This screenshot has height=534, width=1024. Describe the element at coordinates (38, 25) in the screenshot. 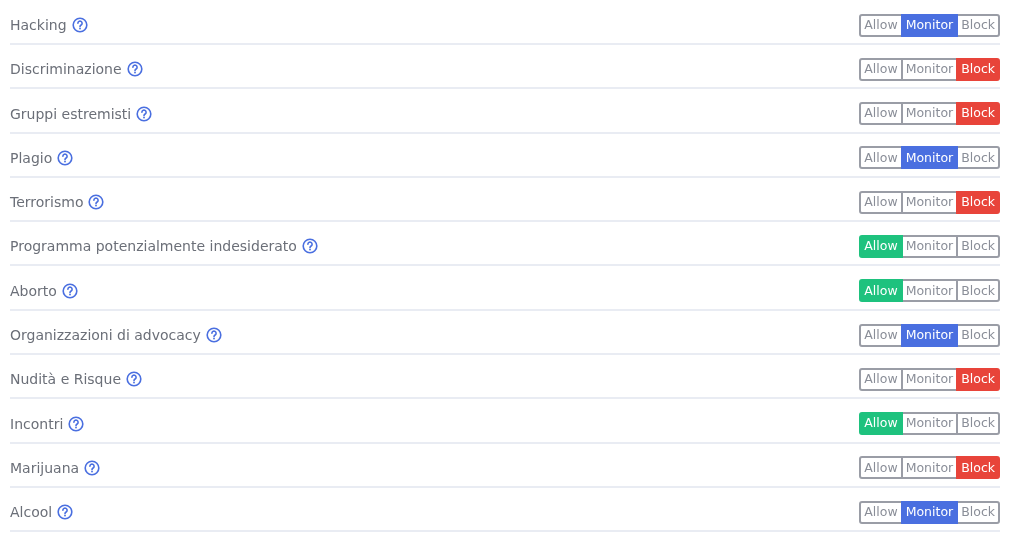

I see `category-label: Hacking` at that location.